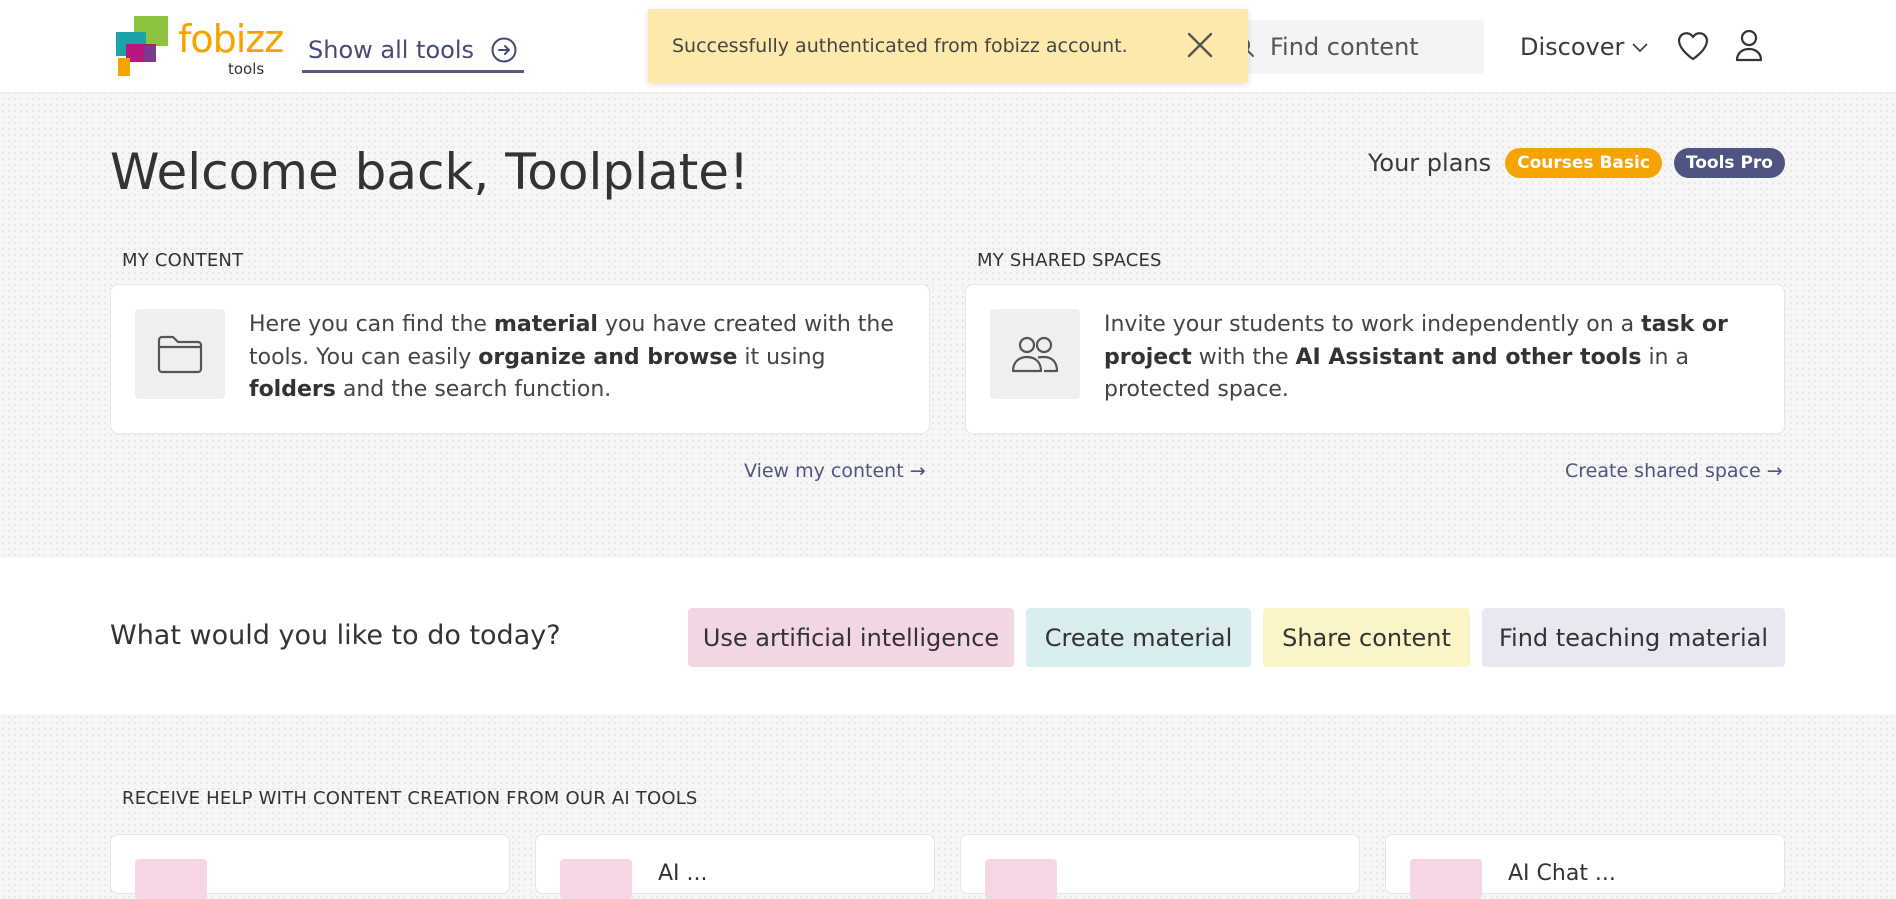  What do you see at coordinates (504, 50) in the screenshot?
I see `arrow-circle-right-icon` at bounding box center [504, 50].